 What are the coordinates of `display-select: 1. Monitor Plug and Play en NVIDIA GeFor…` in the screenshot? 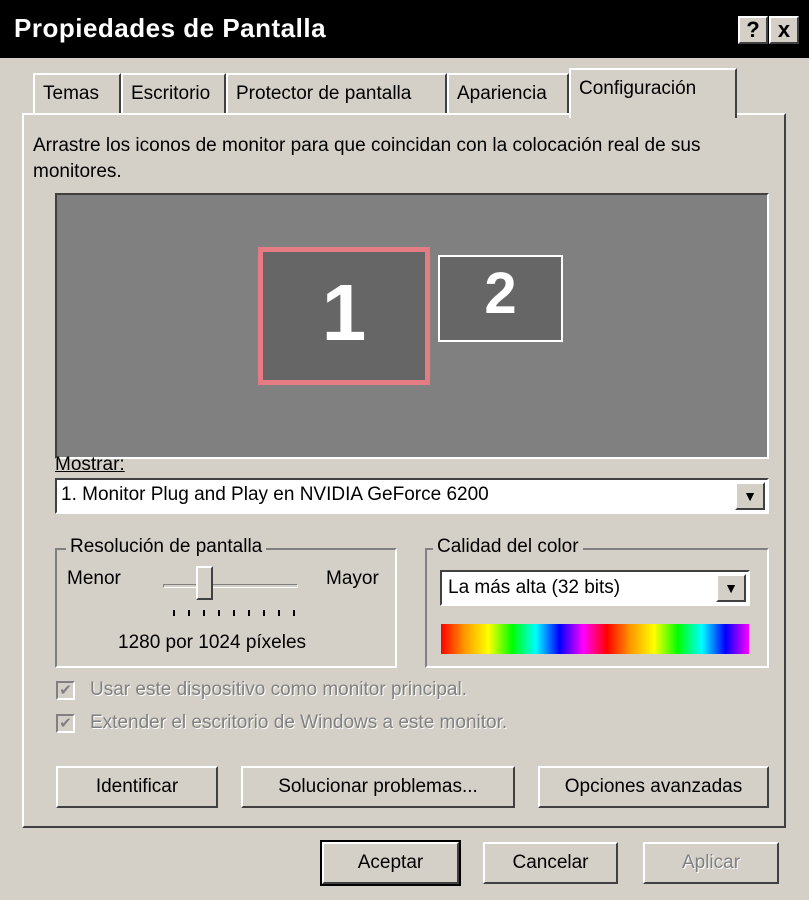 It's located at (412, 496).